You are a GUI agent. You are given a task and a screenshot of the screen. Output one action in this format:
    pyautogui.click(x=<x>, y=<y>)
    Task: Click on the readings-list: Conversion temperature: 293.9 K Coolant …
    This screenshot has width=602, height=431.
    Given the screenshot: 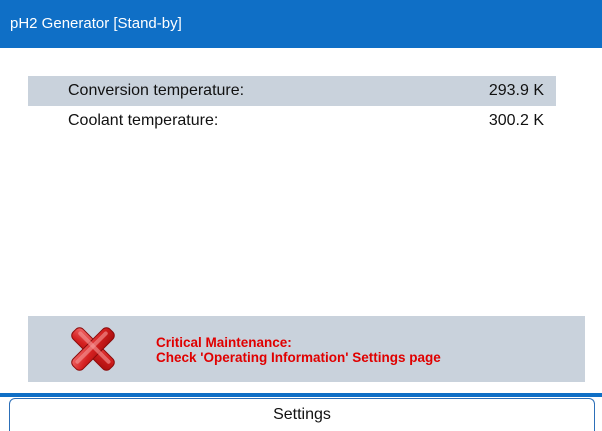 What is the action you would take?
    pyautogui.click(x=292, y=106)
    